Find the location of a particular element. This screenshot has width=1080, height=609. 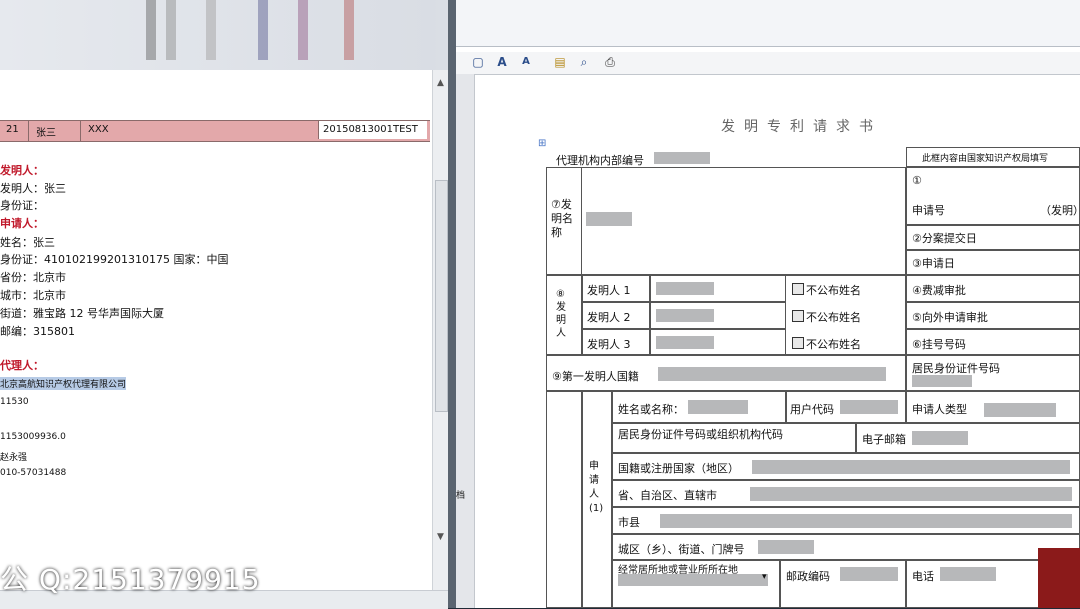

business-address-select is located at coordinates (693, 580).